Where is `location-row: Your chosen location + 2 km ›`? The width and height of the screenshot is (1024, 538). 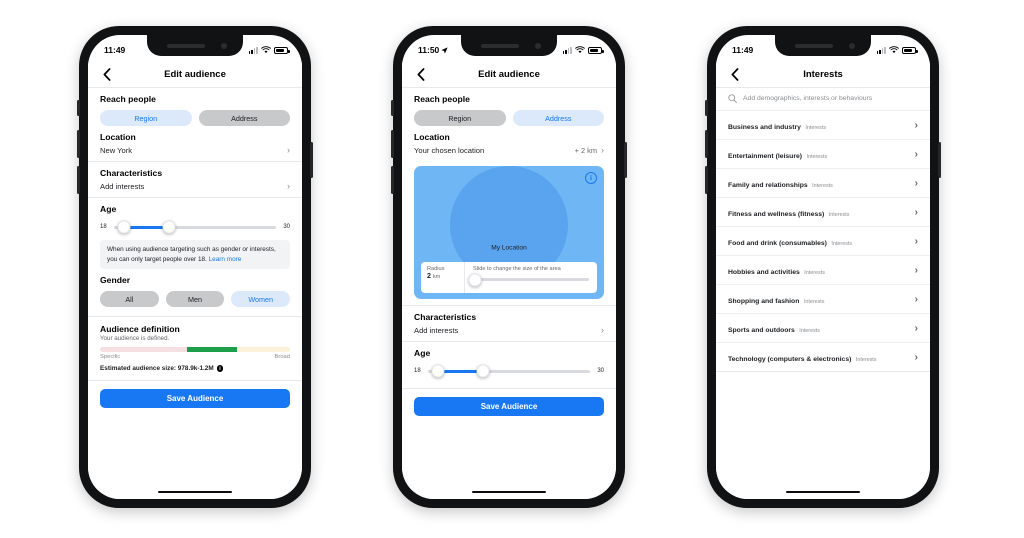 location-row: Your chosen location + 2 km › is located at coordinates (509, 151).